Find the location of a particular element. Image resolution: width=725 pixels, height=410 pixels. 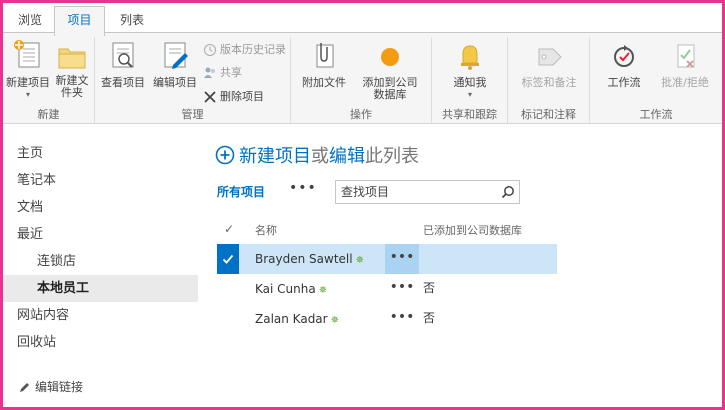

grid-header: ✓ 名称 已添加到公司数据库 is located at coordinates (387, 231).